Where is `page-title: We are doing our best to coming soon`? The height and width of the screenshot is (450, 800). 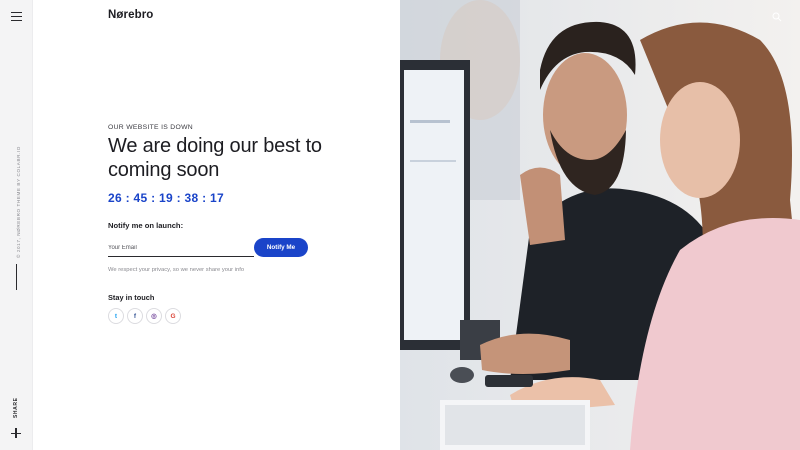 page-title: We are doing our best to coming soon is located at coordinates (215, 158).